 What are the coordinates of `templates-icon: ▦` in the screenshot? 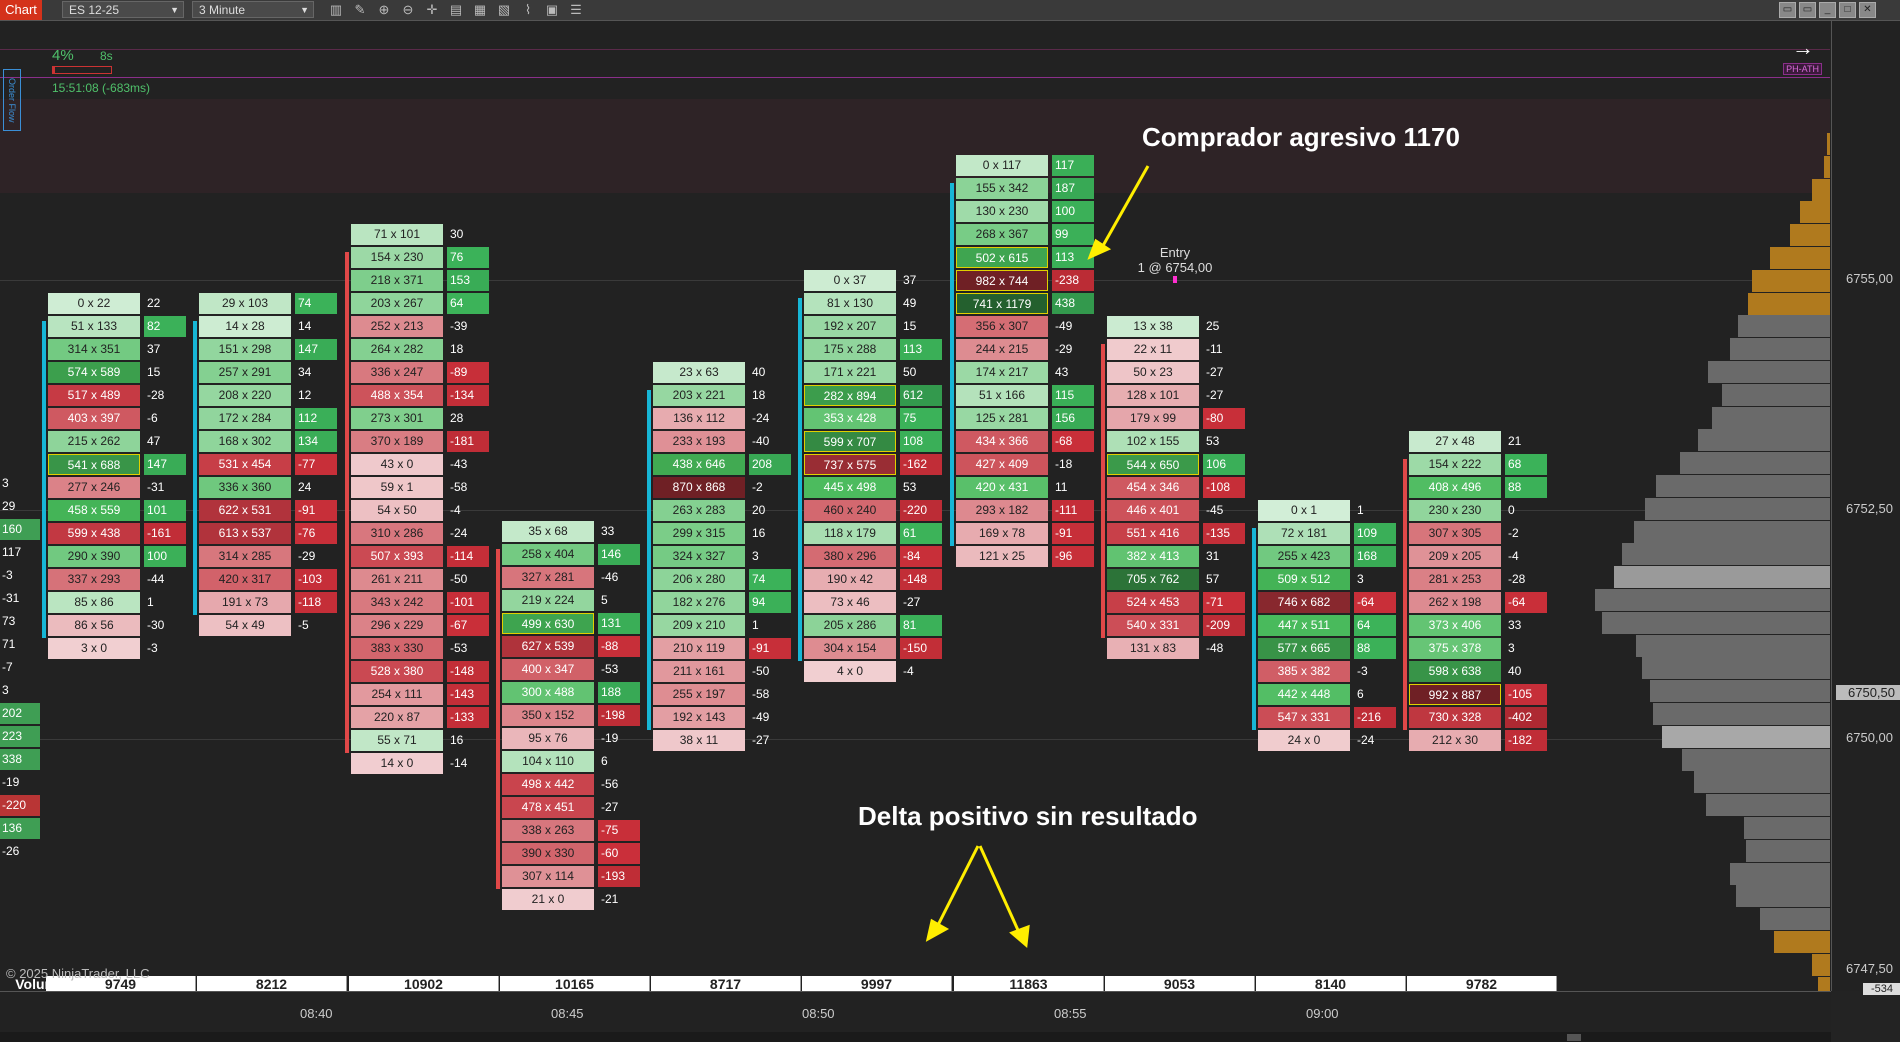 It's located at (480, 10).